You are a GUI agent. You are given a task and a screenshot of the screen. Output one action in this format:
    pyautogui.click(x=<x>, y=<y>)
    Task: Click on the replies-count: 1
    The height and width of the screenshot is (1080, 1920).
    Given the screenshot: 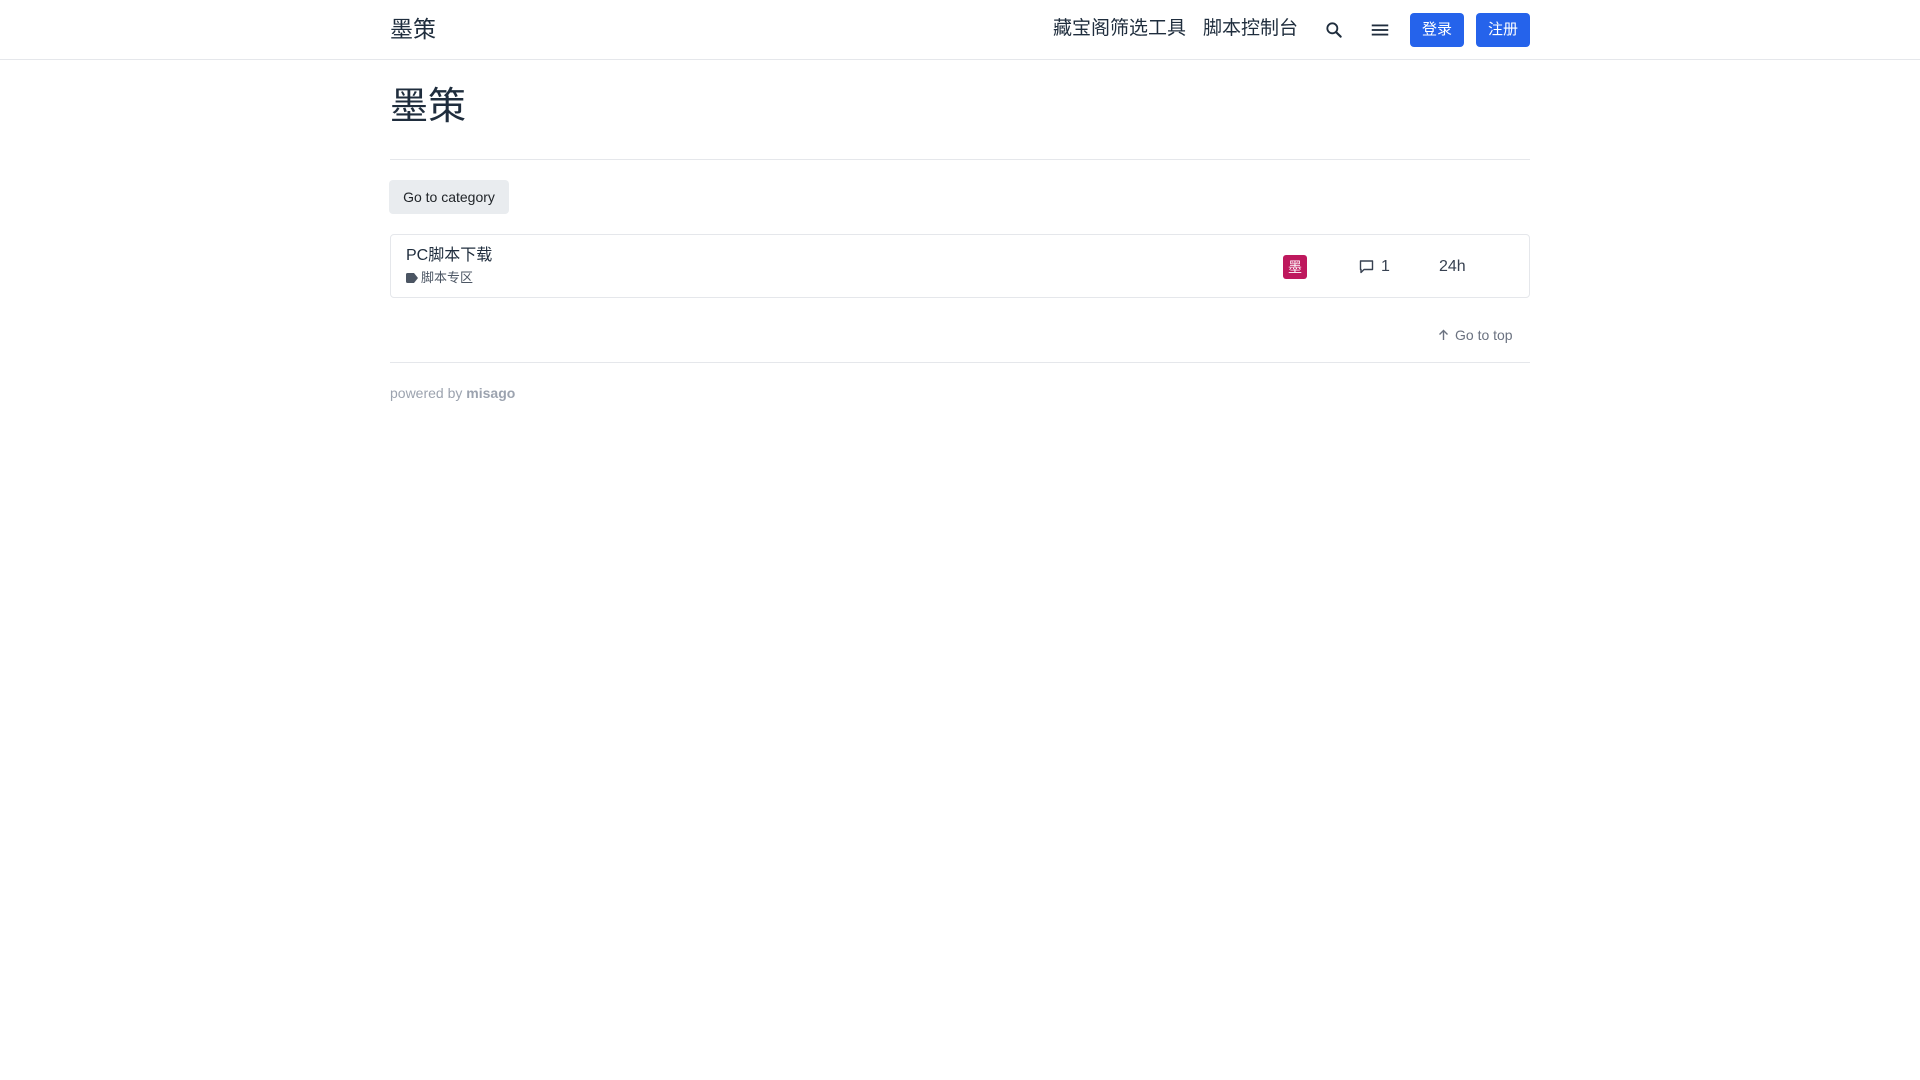 What is the action you would take?
    pyautogui.click(x=1374, y=267)
    